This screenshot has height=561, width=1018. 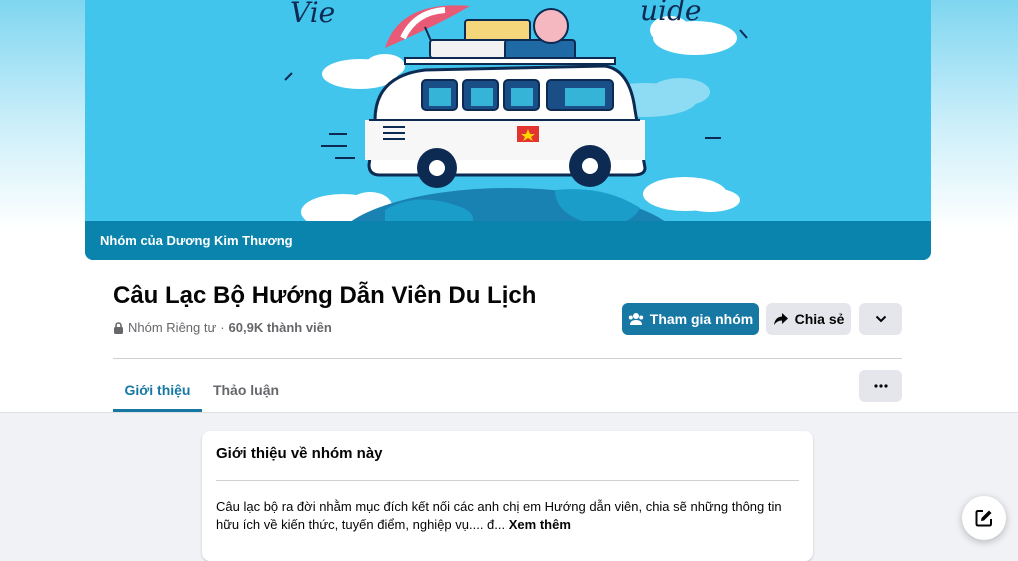 I want to click on more-options-button, so click(x=880, y=319).